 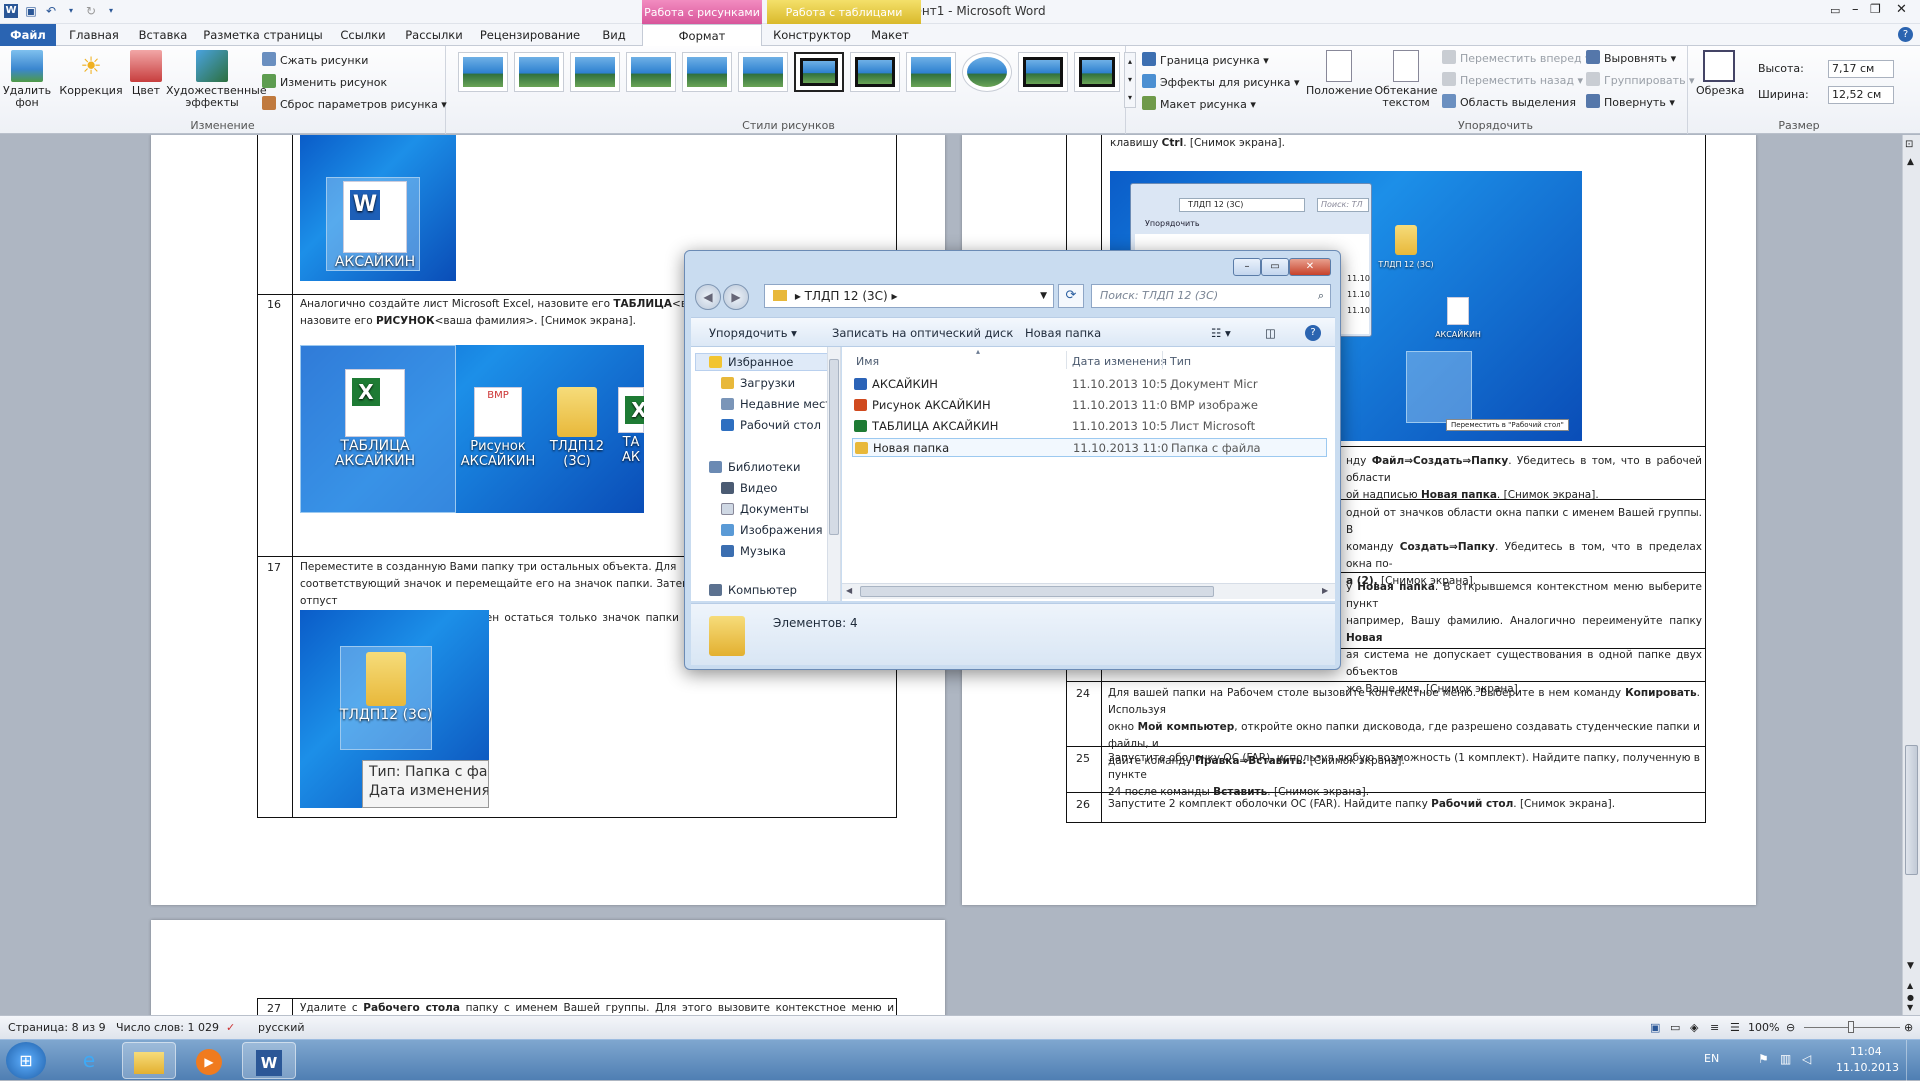 I want to click on word-app-icon: W, so click(x=11, y=11).